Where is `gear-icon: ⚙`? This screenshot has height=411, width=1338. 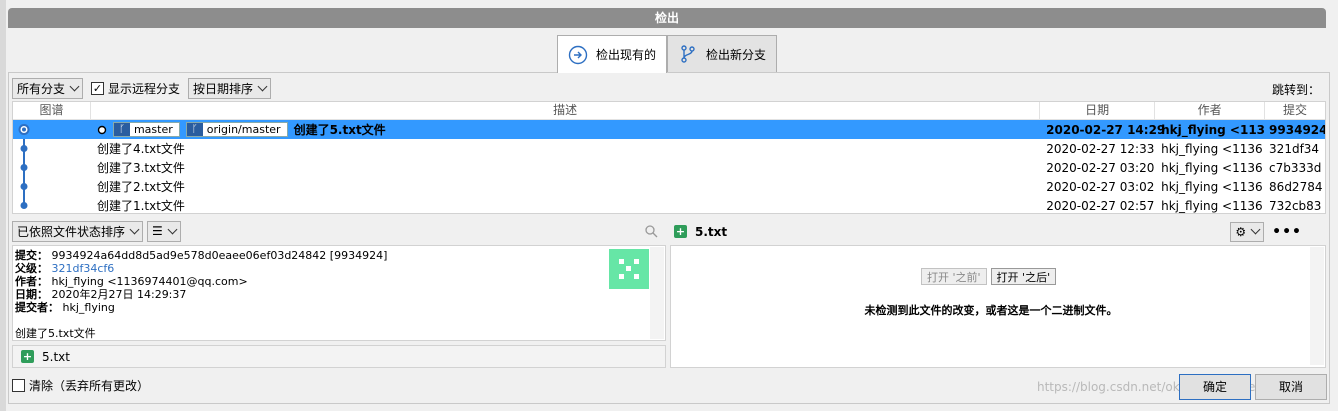
gear-icon: ⚙ is located at coordinates (1241, 231).